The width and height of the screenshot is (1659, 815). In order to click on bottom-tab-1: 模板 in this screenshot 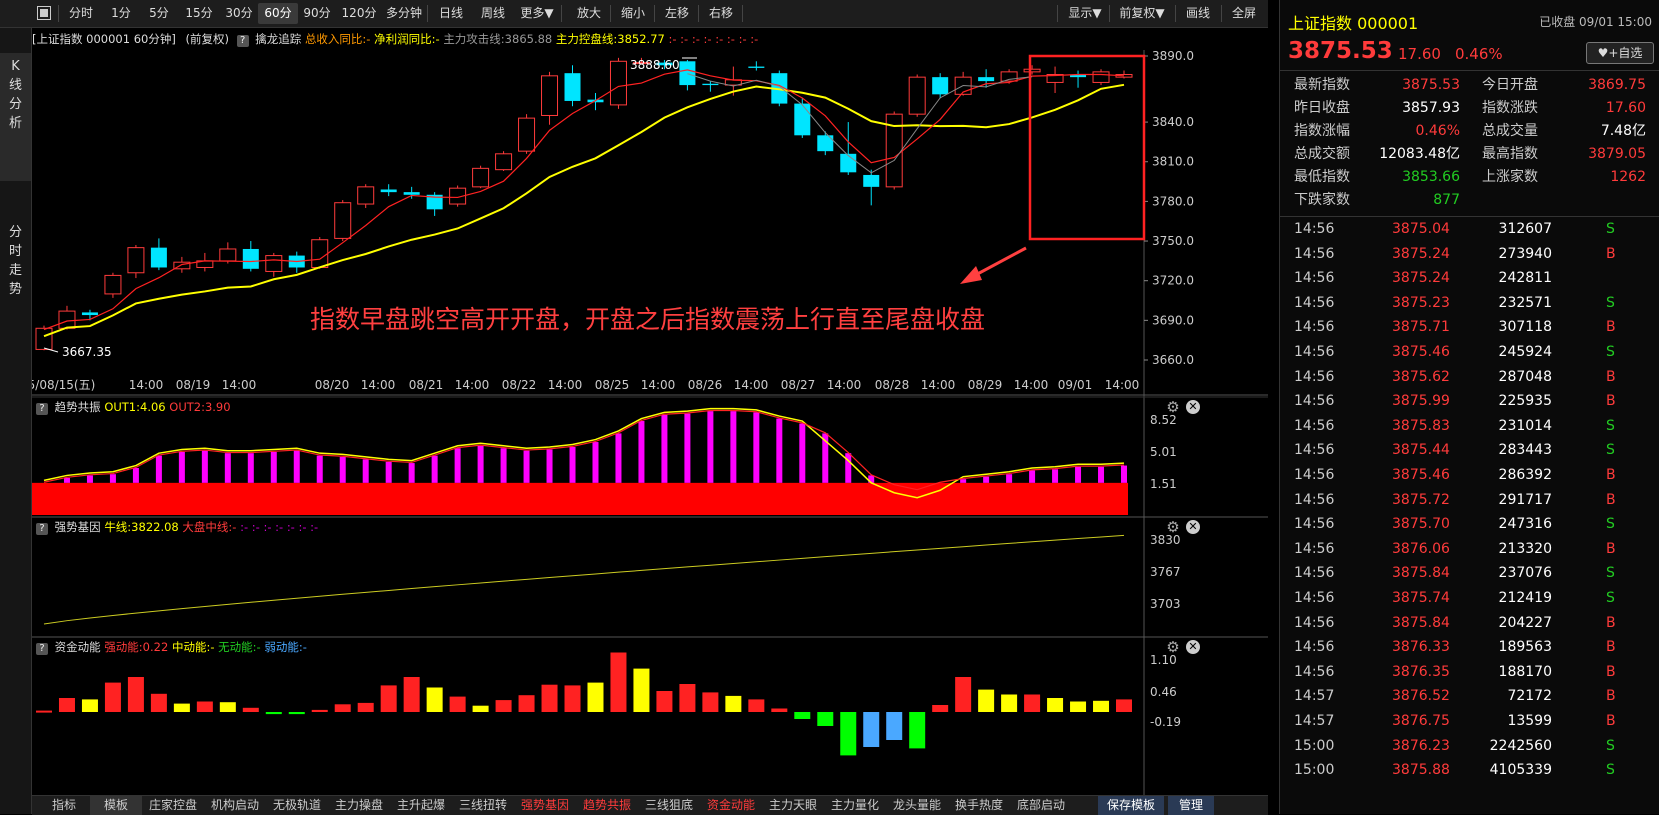, I will do `click(116, 805)`.